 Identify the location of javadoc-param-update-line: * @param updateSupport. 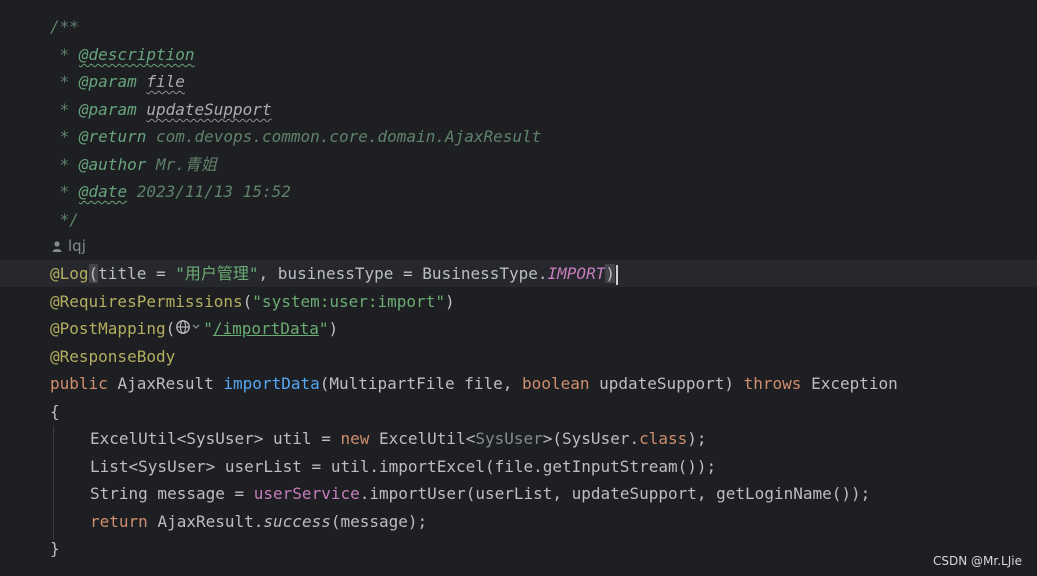
(161, 109).